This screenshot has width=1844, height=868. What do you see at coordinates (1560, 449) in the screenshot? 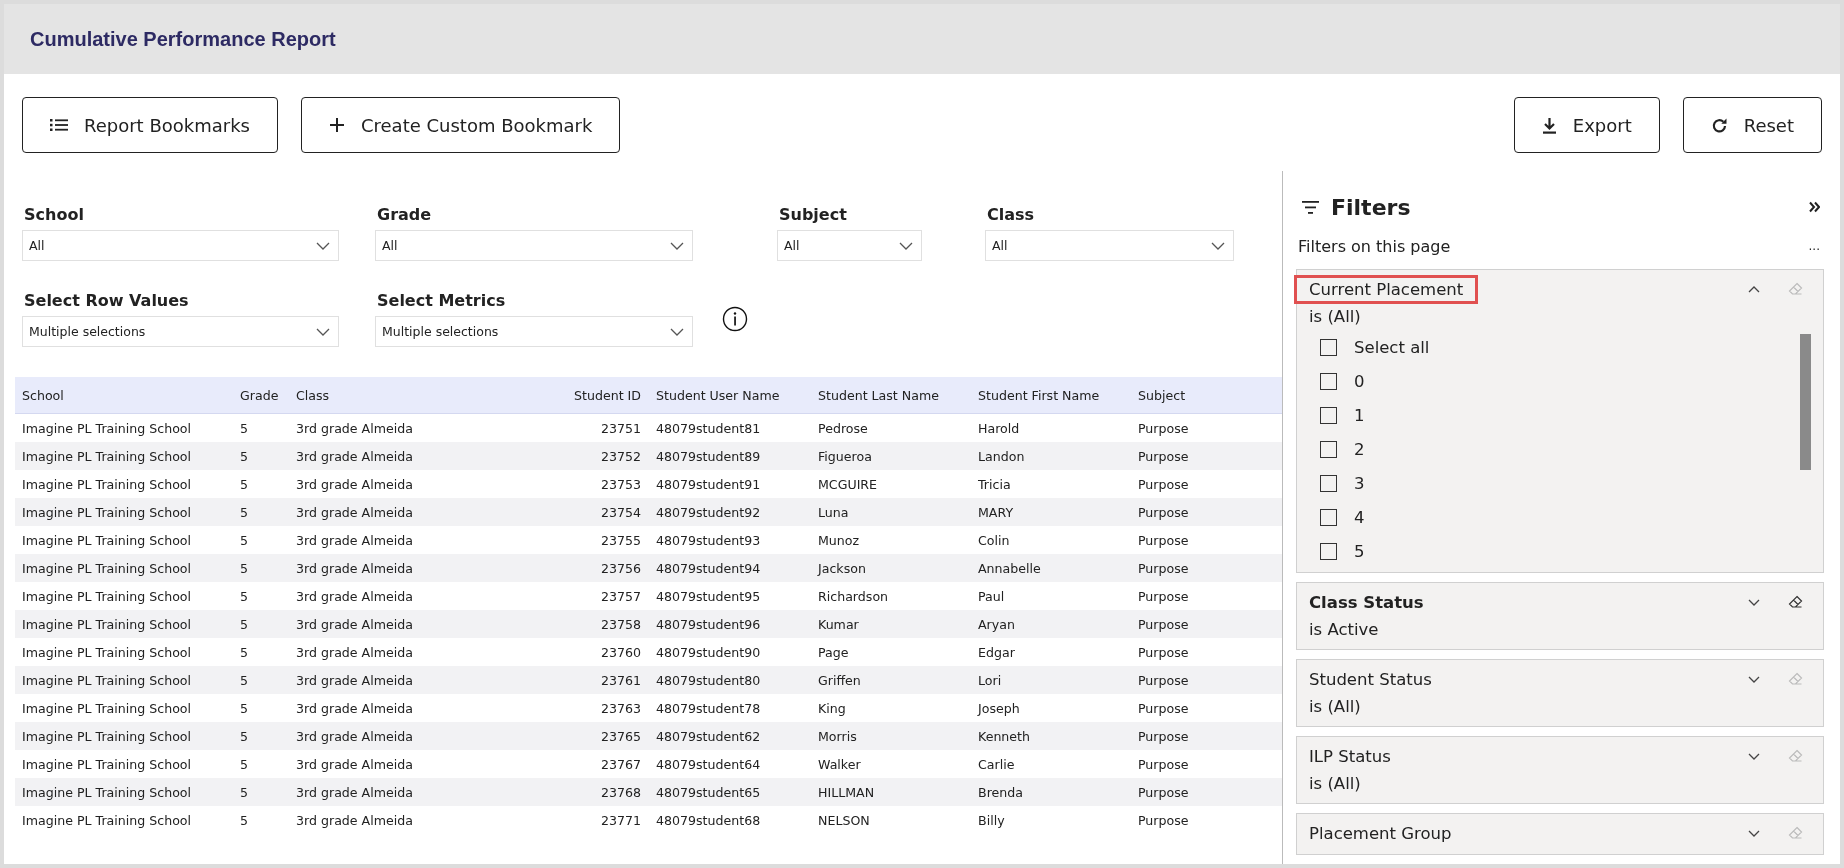
I see `checkbox-option: 2` at bounding box center [1560, 449].